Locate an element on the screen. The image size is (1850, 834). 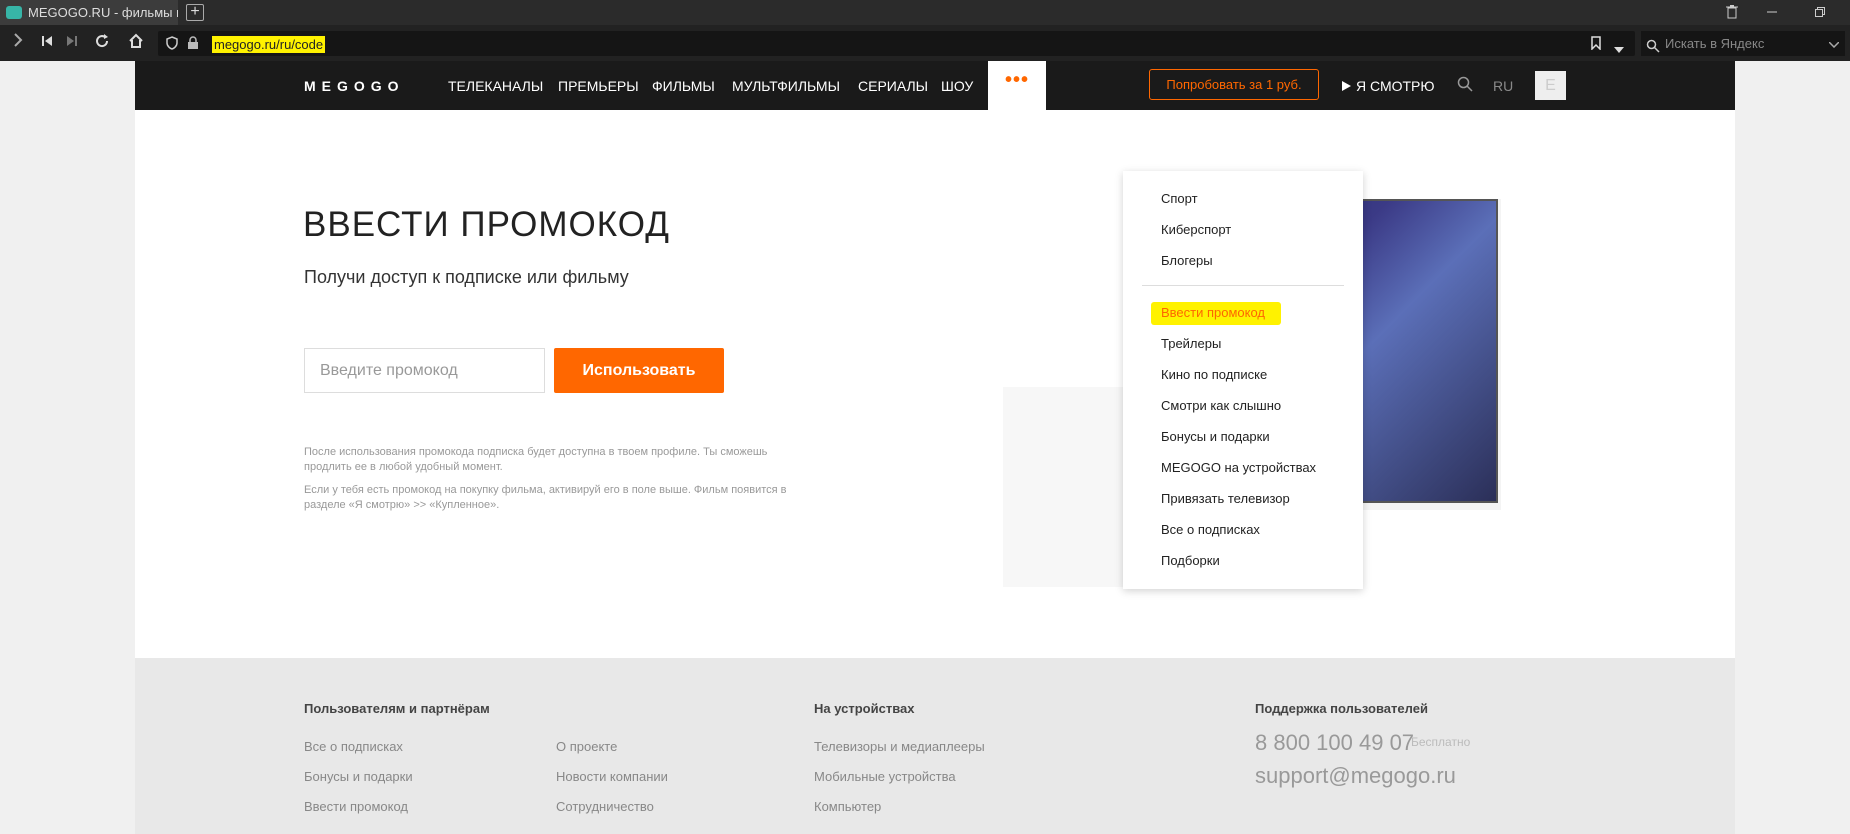
restore-icon is located at coordinates (1820, 12).